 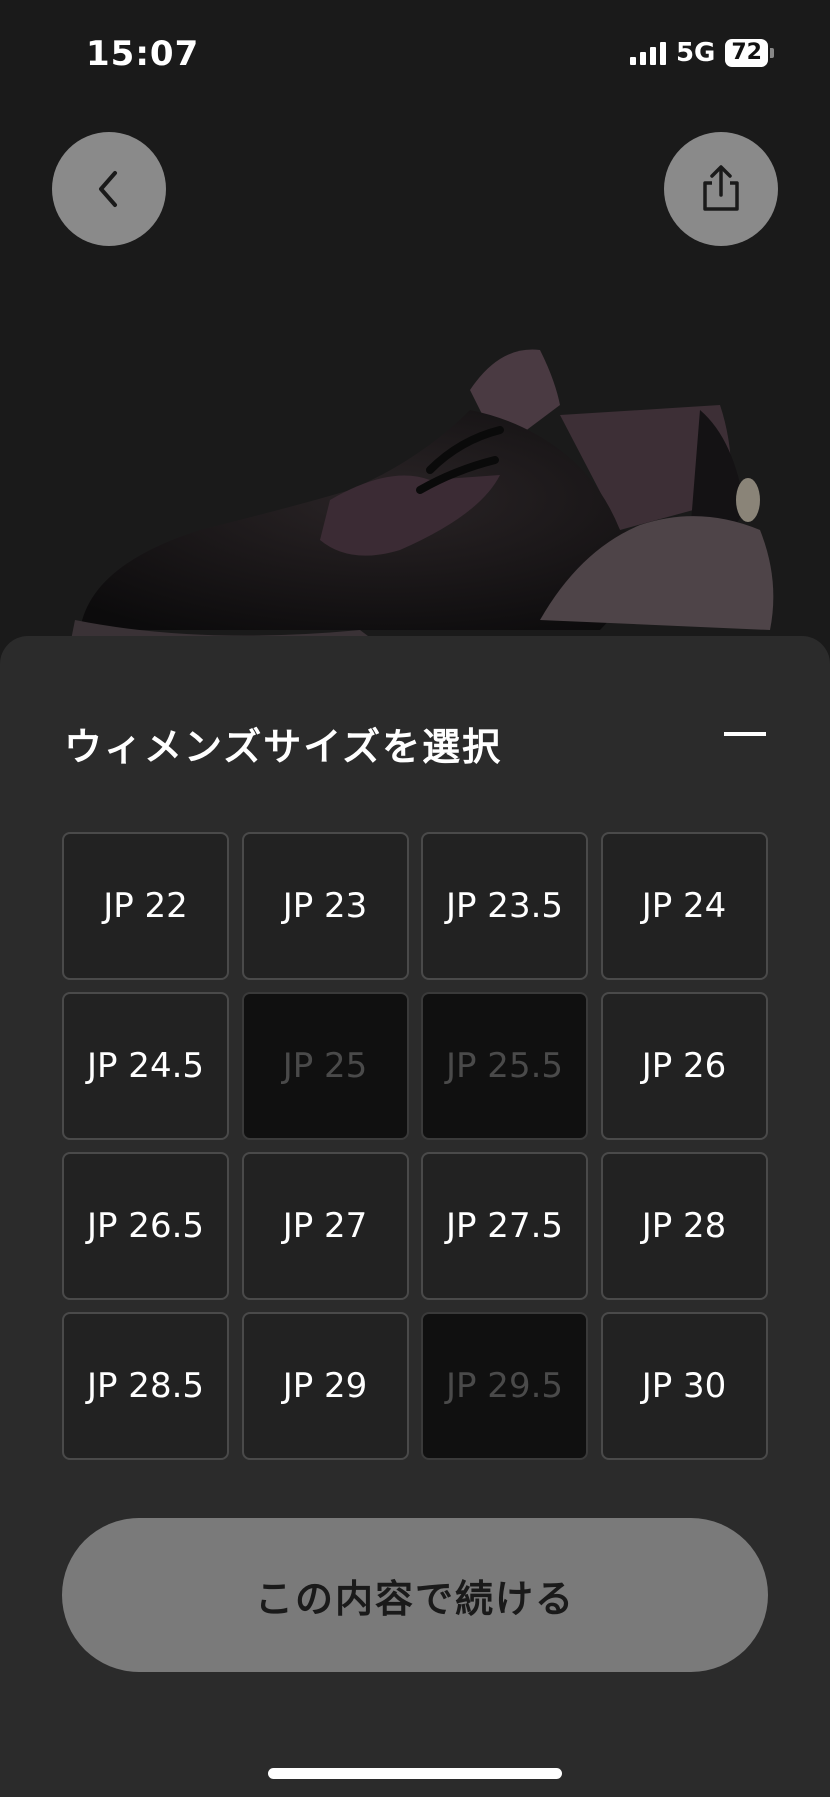 I want to click on home-indicator, so click(x=415, y=1773).